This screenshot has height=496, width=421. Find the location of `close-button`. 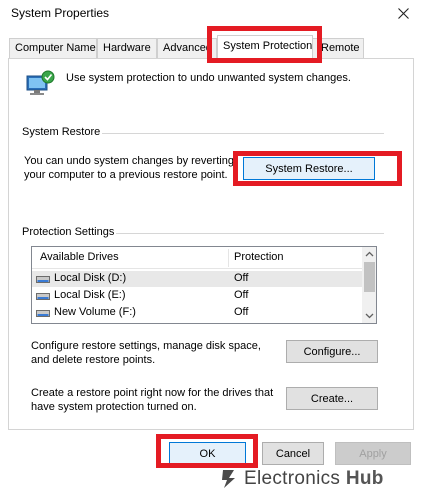

close-button is located at coordinates (403, 13).